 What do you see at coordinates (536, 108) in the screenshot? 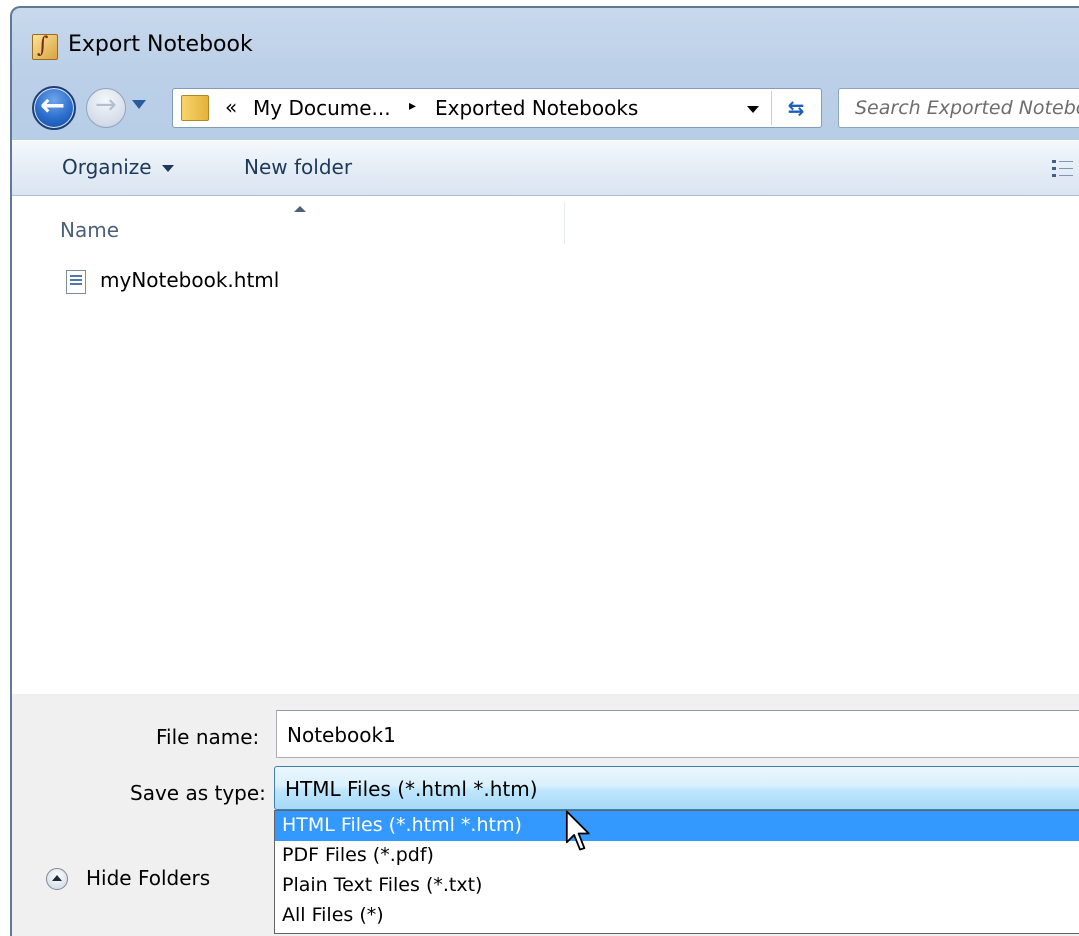
I see `breadcrumb-exported-notebooks: Exported Notebooks` at bounding box center [536, 108].